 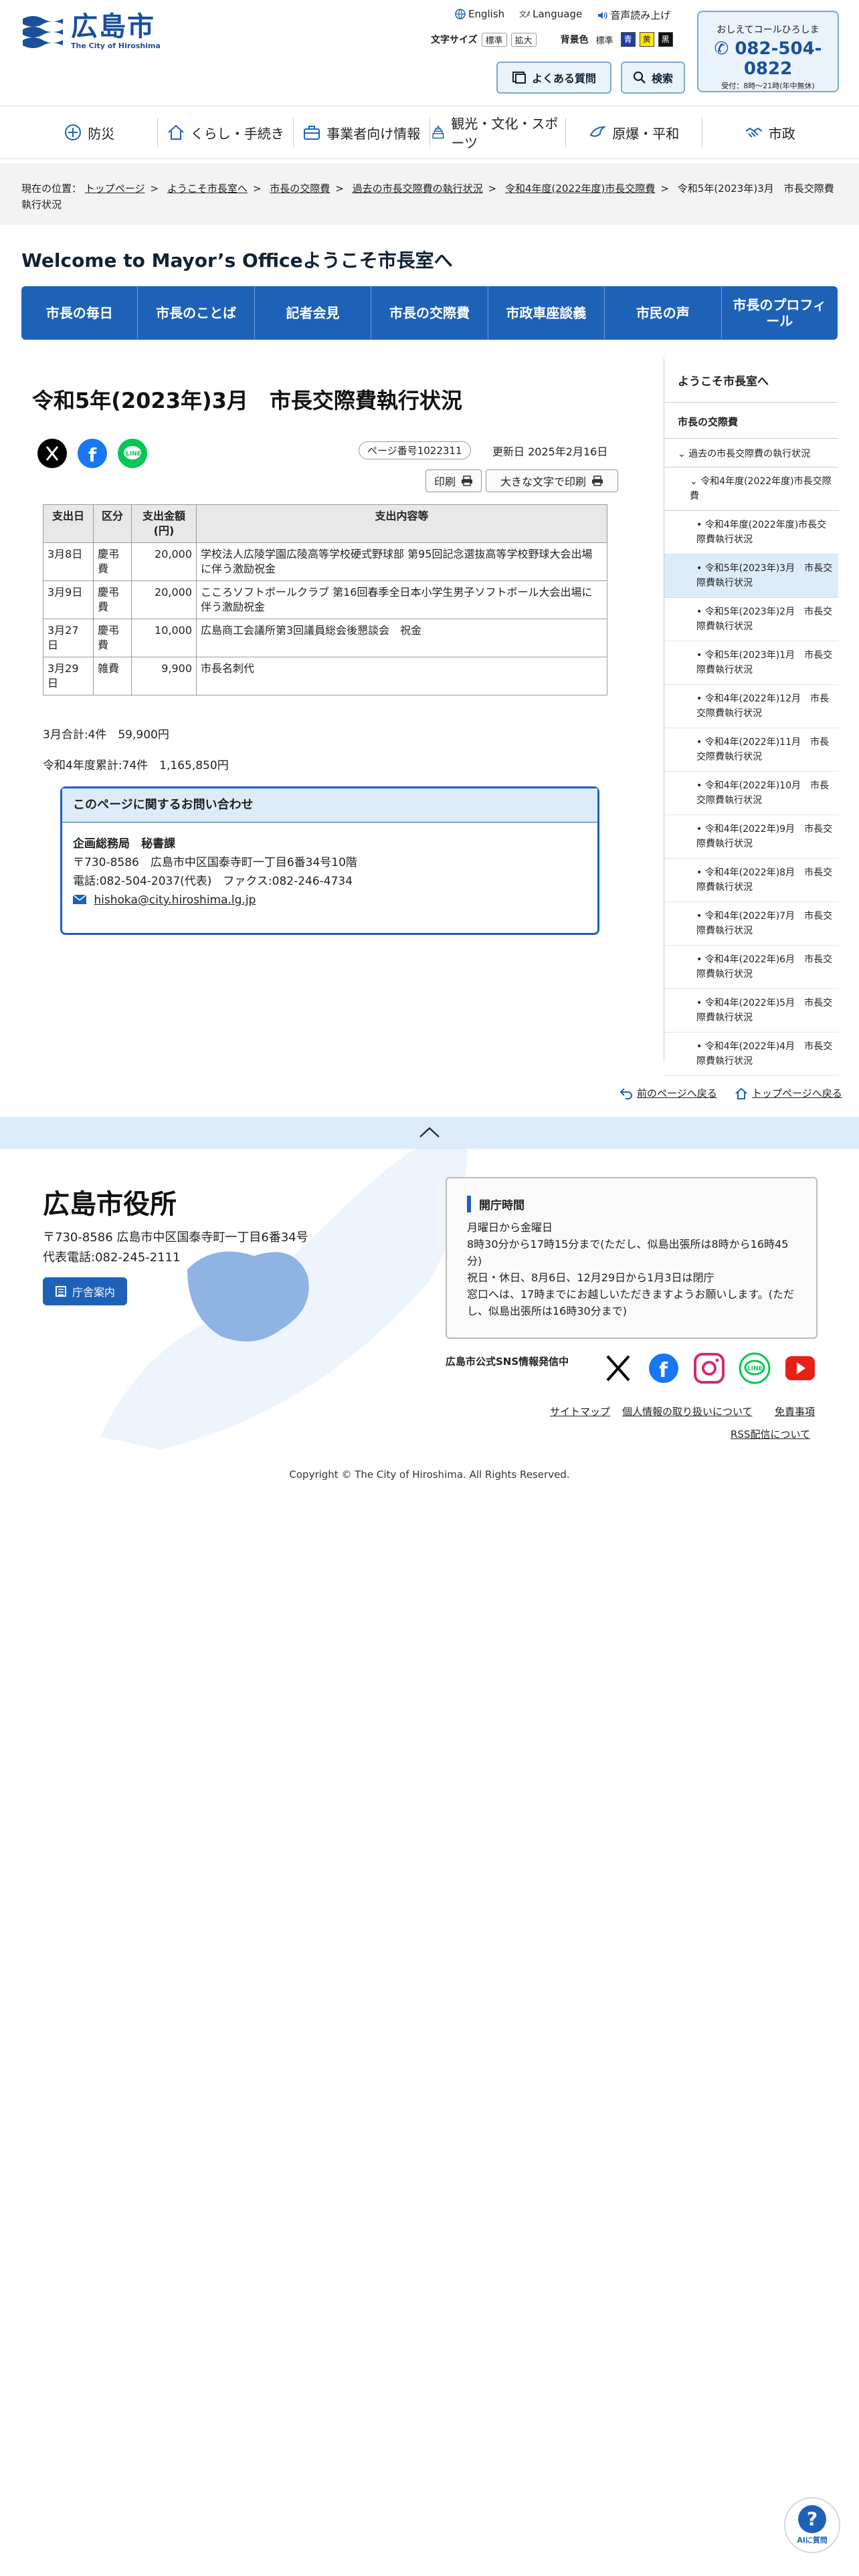 I want to click on footer-facebook-link: f, so click(x=664, y=1368).